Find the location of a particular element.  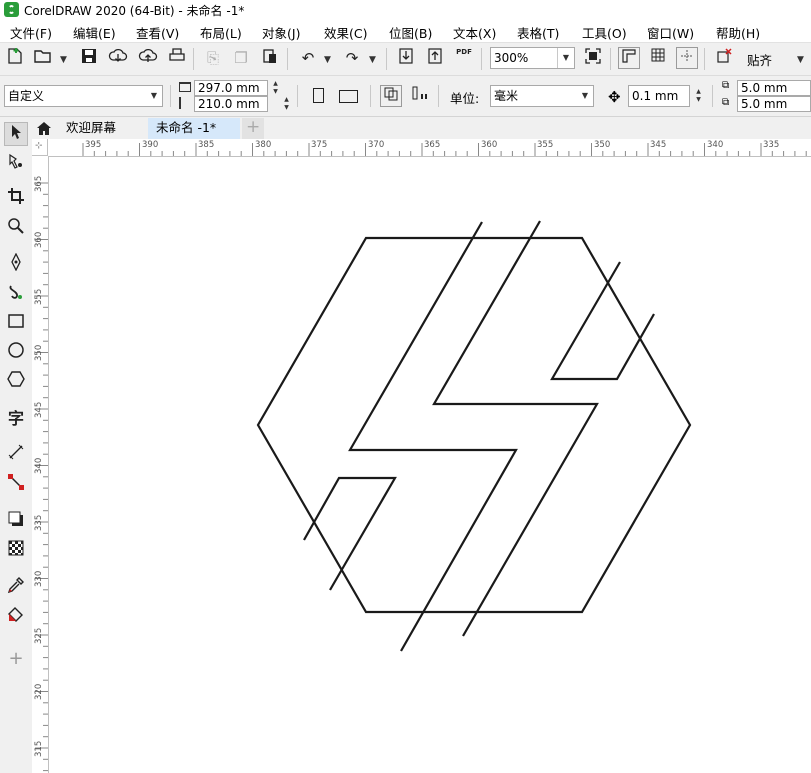

interactive-fill-tool-icon is located at coordinates (16, 618).